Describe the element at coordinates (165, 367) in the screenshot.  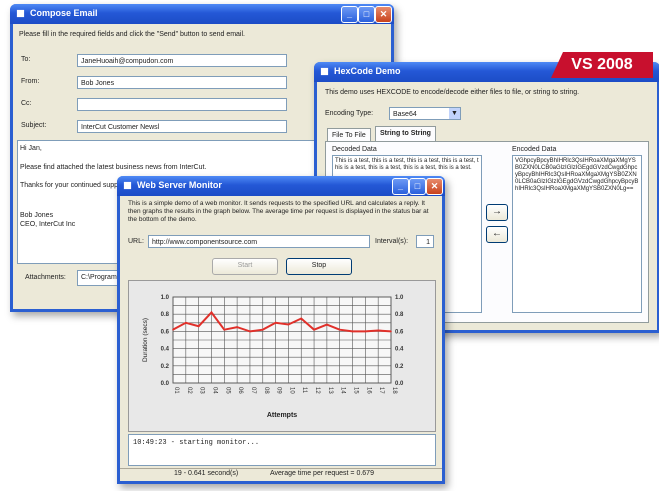
I see `y-tick-label-left: 0.2` at that location.